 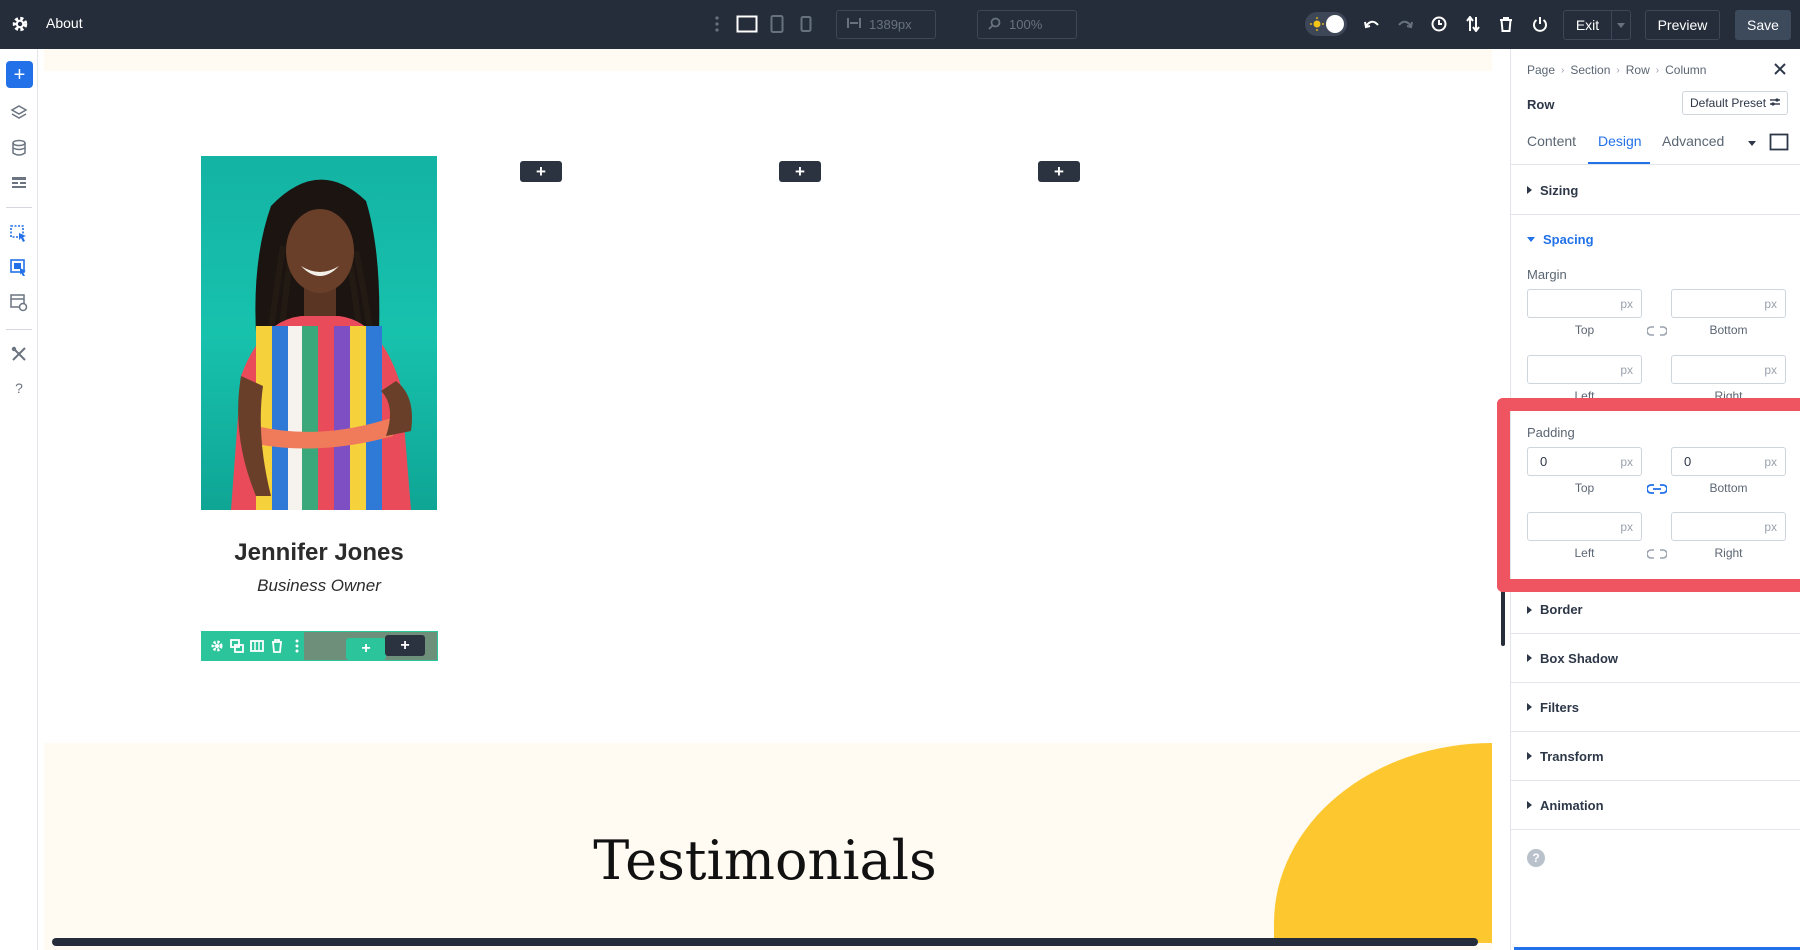 I want to click on width-value: 1389px, so click(x=890, y=24).